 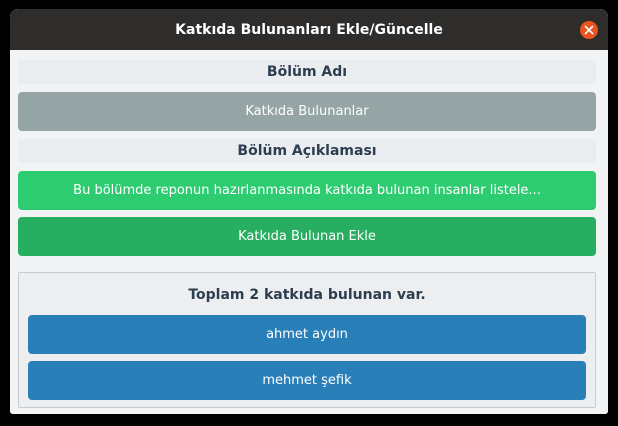 I want to click on close-button, so click(x=589, y=30).